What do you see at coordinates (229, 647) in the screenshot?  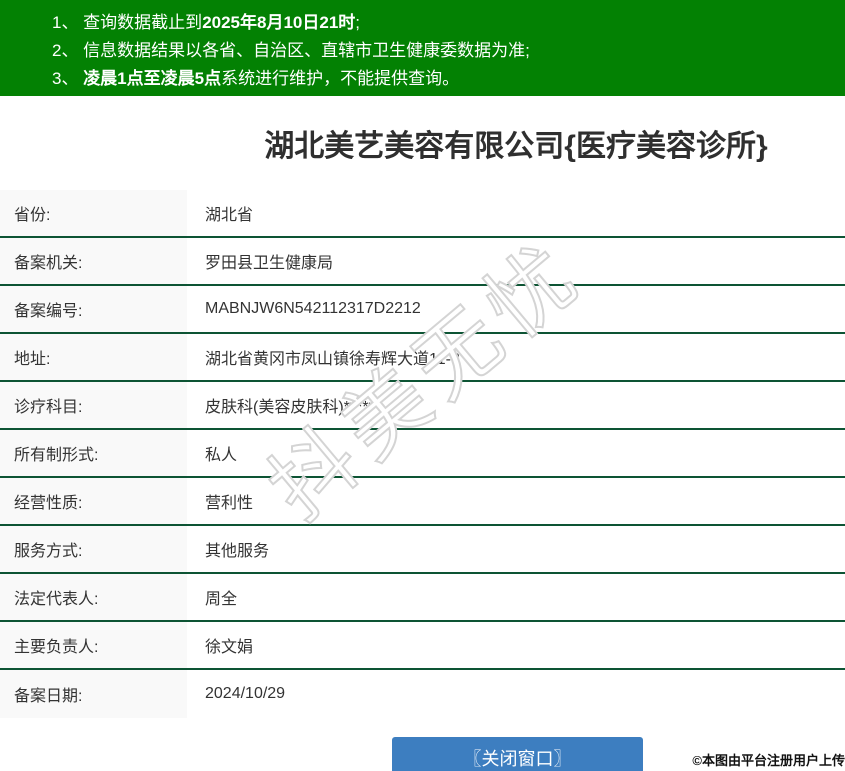 I see `row-value: 徐文娟` at bounding box center [229, 647].